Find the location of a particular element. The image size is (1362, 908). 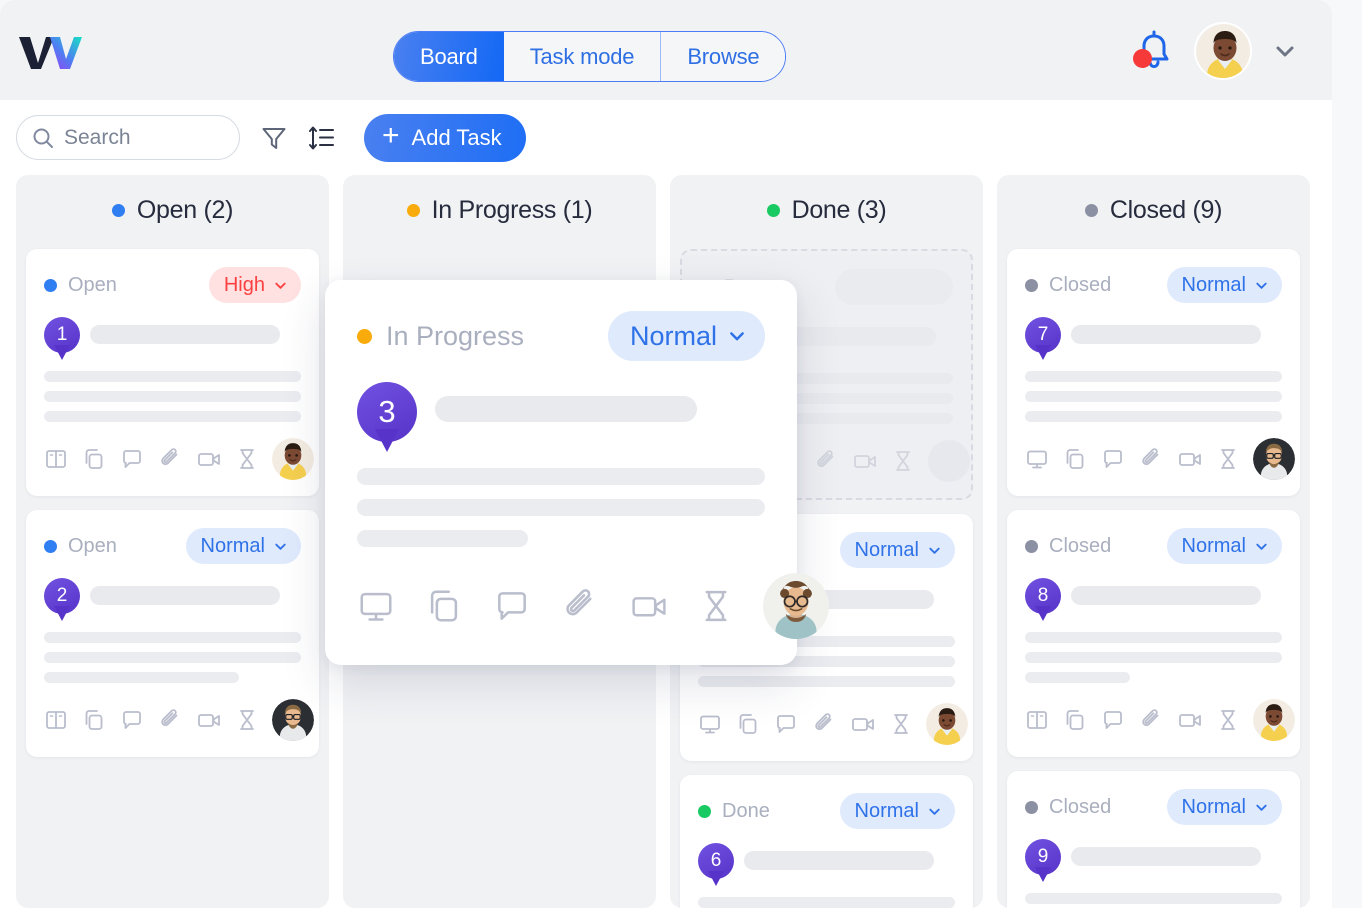

sort-button is located at coordinates (322, 138).